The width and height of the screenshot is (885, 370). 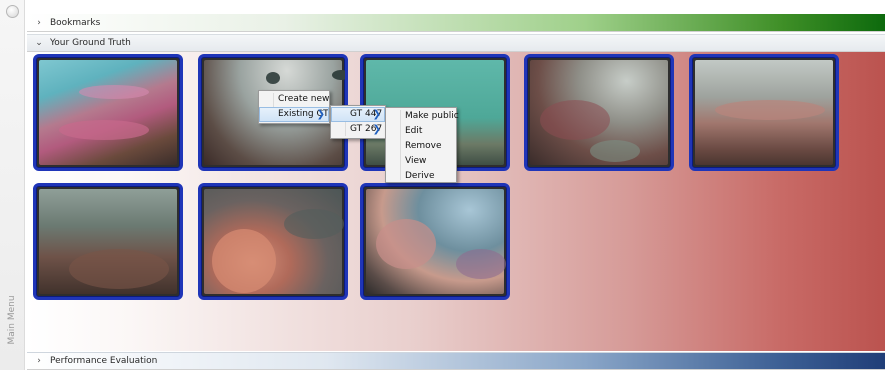 I want to click on main-menu-label: Main Menu, so click(x=12, y=319).